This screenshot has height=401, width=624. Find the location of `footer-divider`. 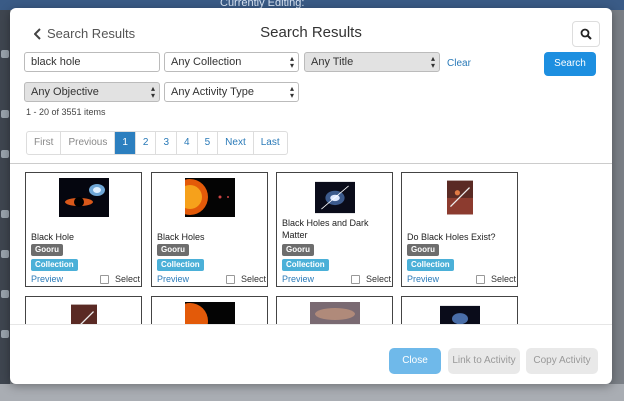

footer-divider is located at coordinates (311, 324).